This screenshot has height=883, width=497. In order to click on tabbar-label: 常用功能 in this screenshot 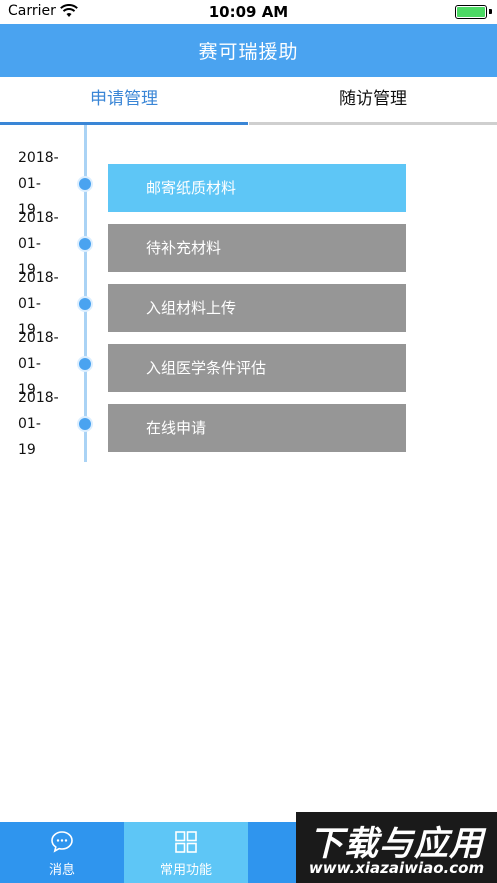, I will do `click(185, 870)`.